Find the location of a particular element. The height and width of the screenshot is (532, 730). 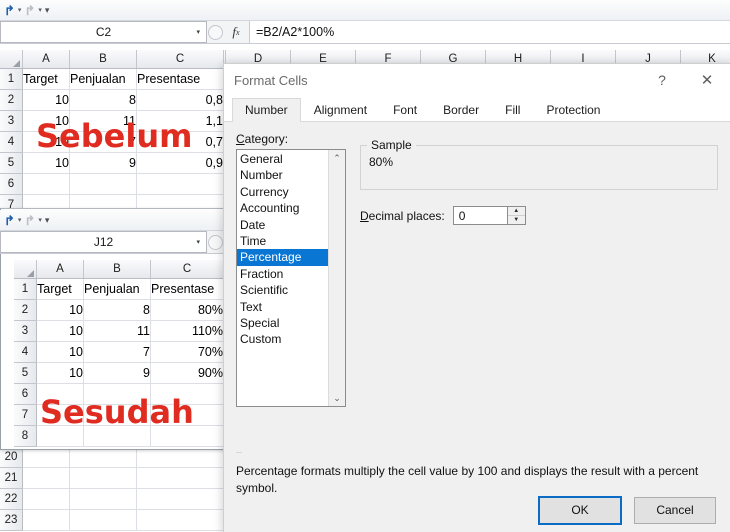

bottom-row-header-7: 7 is located at coordinates (25, 415).